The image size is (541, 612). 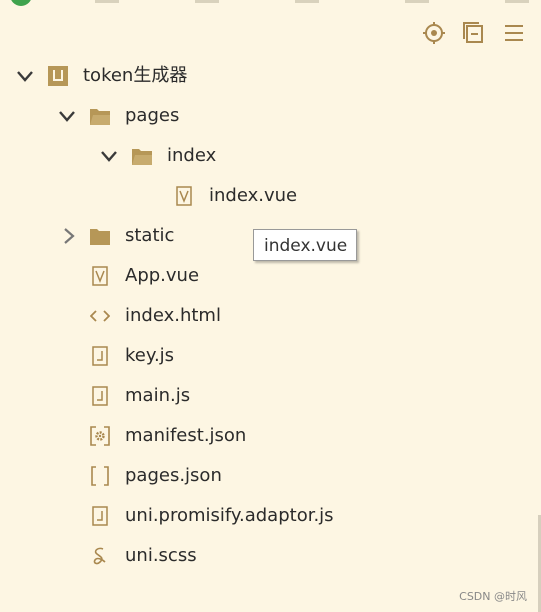 What do you see at coordinates (229, 515) in the screenshot?
I see `tree-item-label: uni.promisify.adaptor.js` at bounding box center [229, 515].